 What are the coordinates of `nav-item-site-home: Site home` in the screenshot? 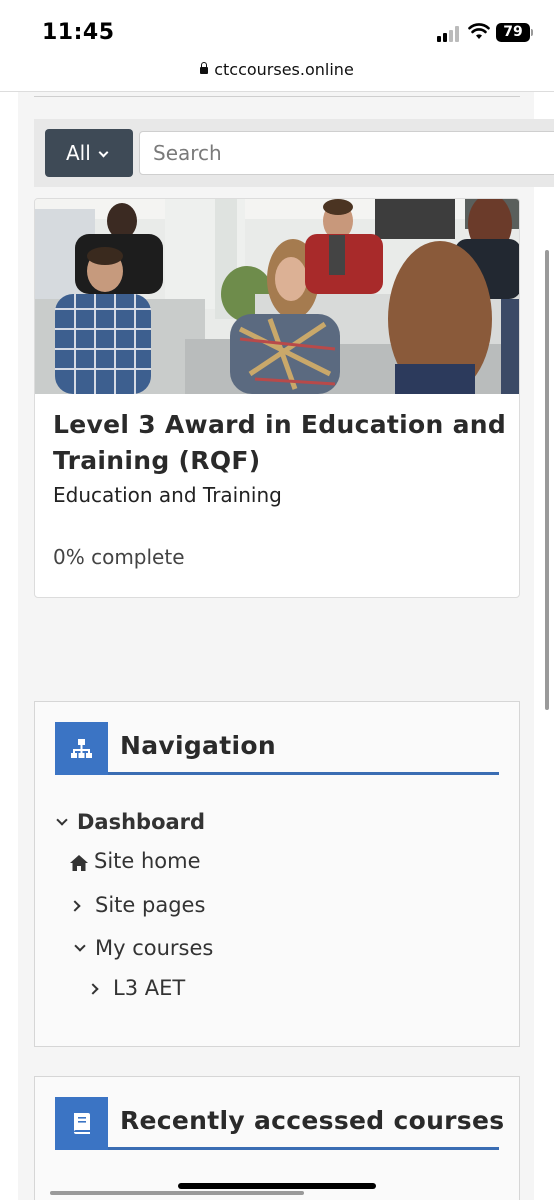 It's located at (147, 861).